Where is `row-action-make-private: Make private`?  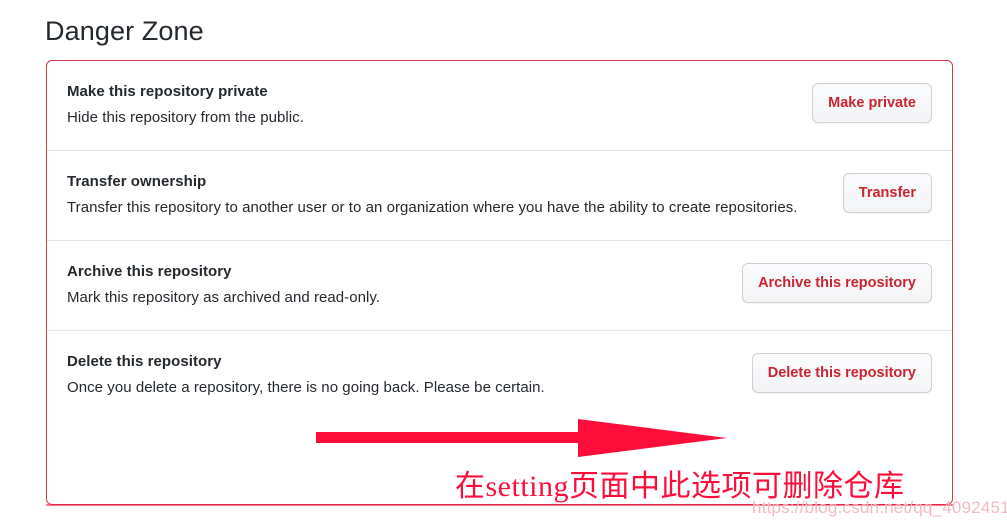
row-action-make-private: Make private is located at coordinates (872, 102).